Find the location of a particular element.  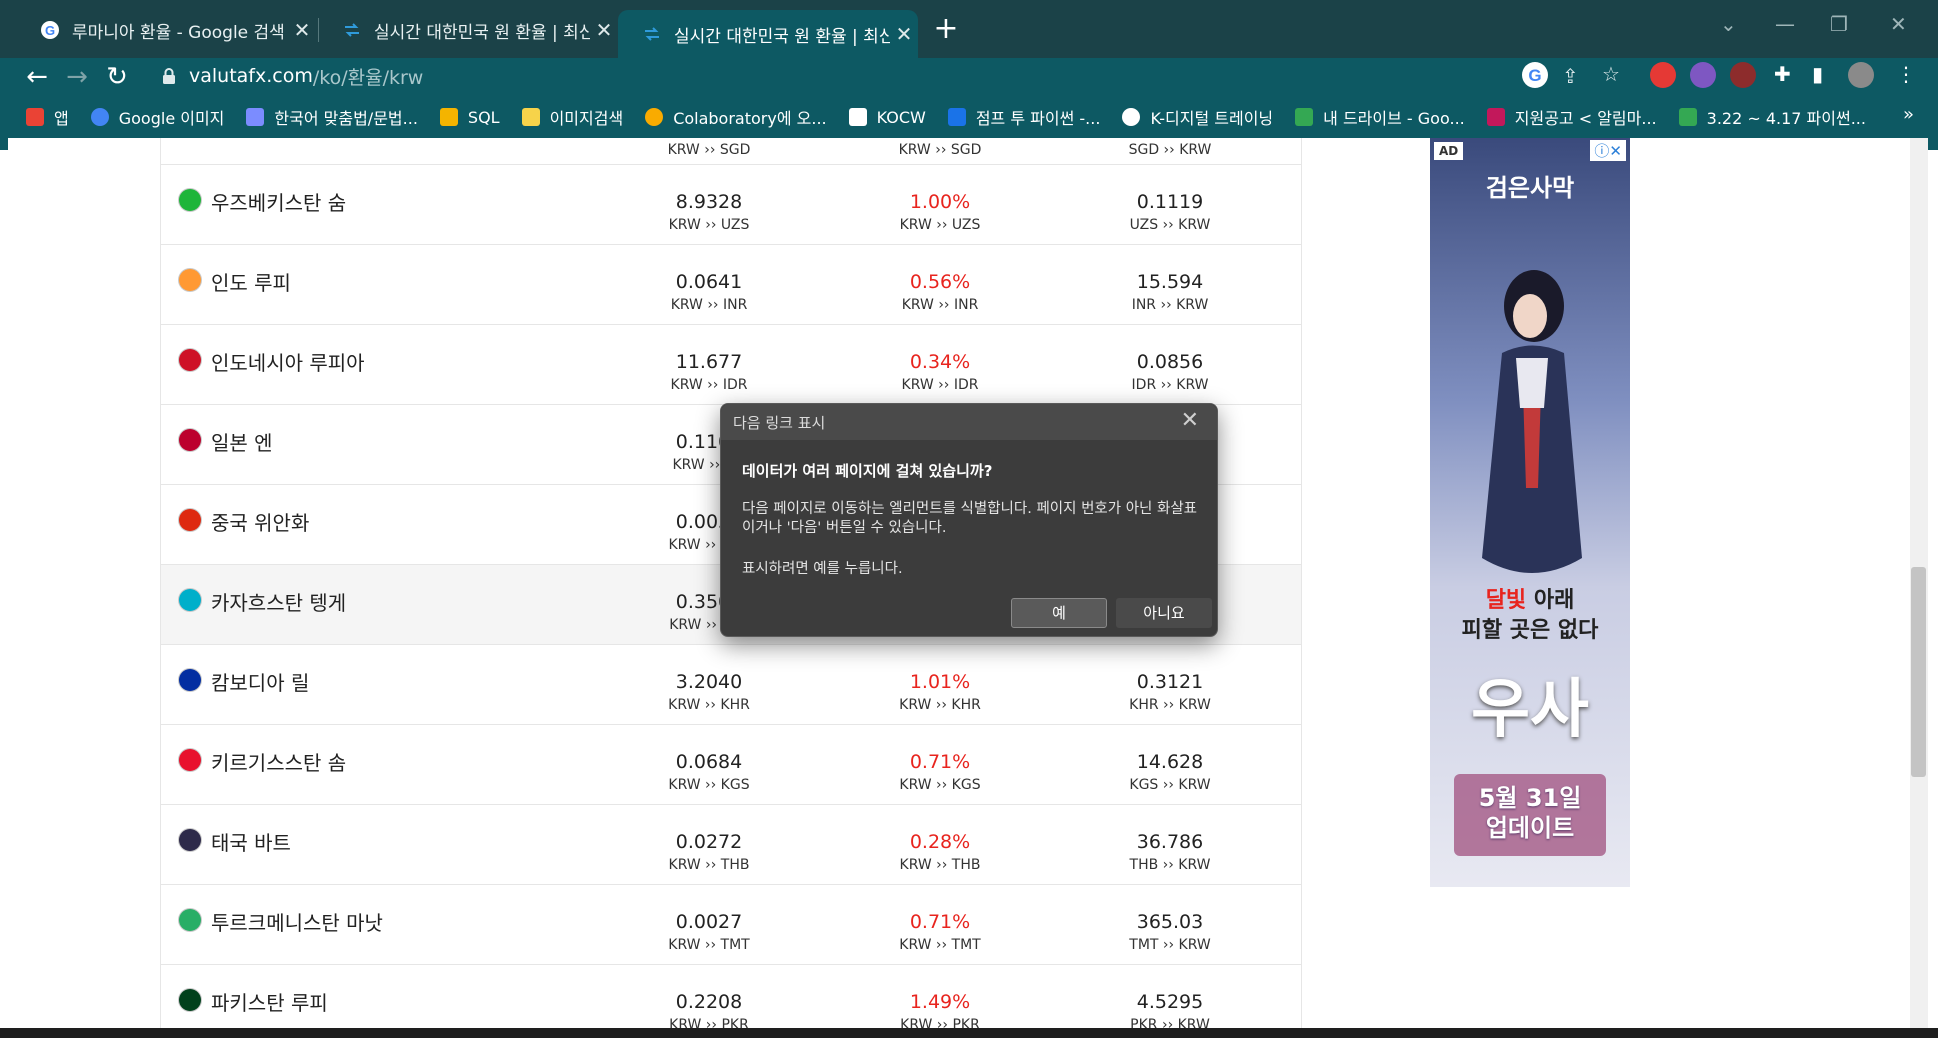

profile-avatar is located at coordinates (1861, 75).